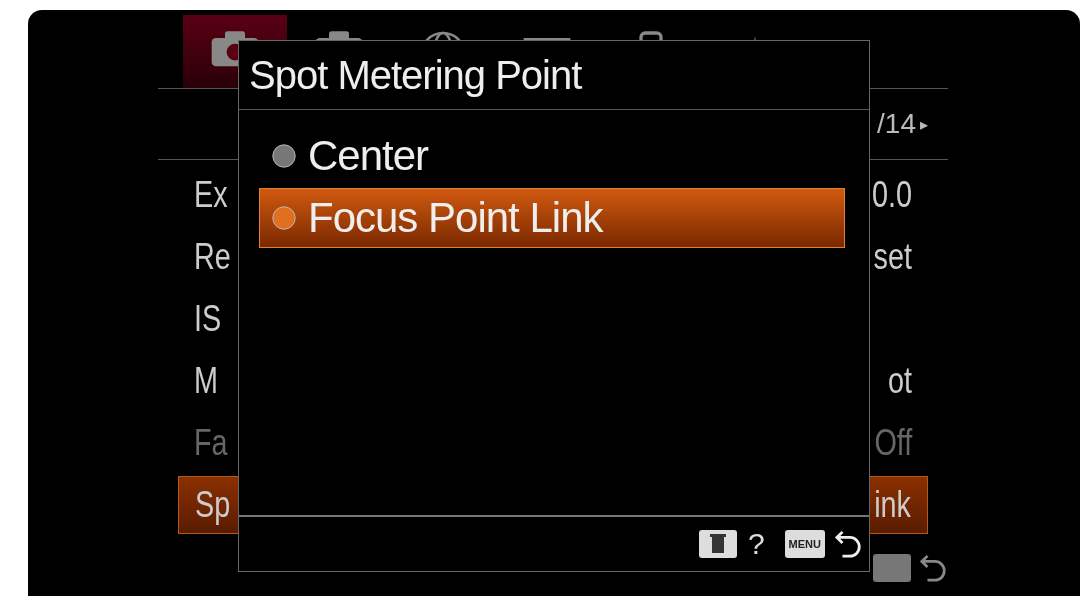 The height and width of the screenshot is (596, 1088). What do you see at coordinates (552, 218) in the screenshot?
I see `option-item: Focus Point Link` at bounding box center [552, 218].